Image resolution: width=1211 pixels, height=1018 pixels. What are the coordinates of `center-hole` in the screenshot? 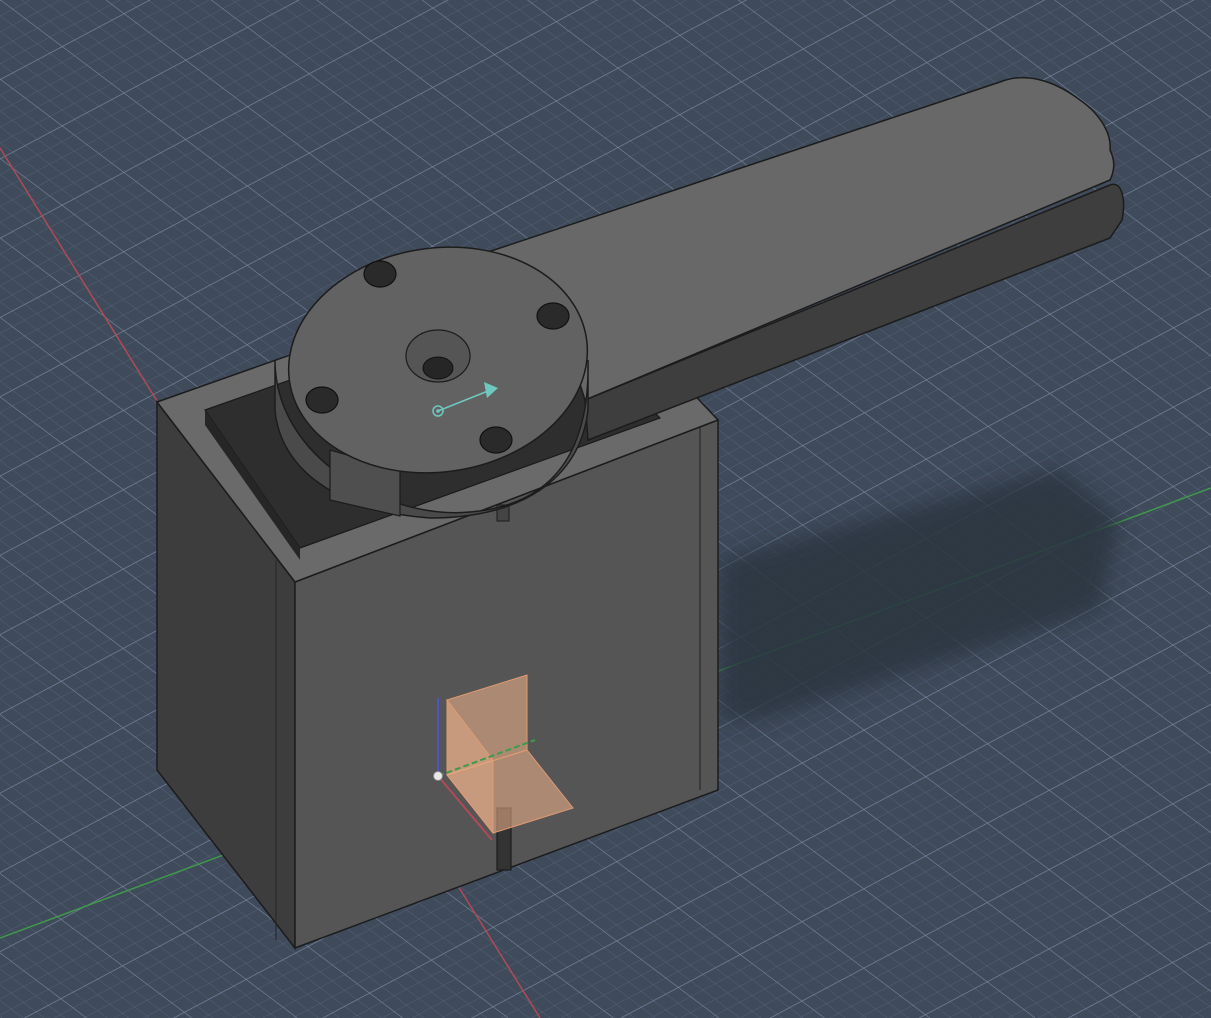 It's located at (438, 368).